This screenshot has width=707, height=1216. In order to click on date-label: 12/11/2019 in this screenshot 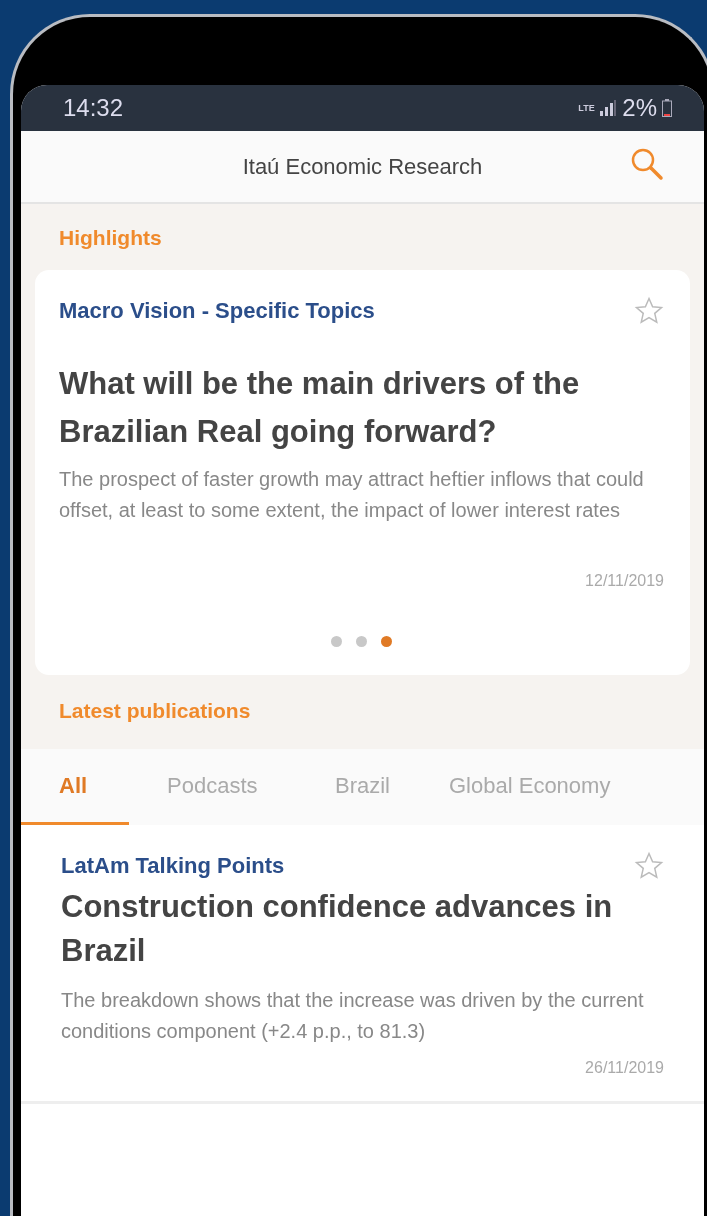, I will do `click(624, 581)`.